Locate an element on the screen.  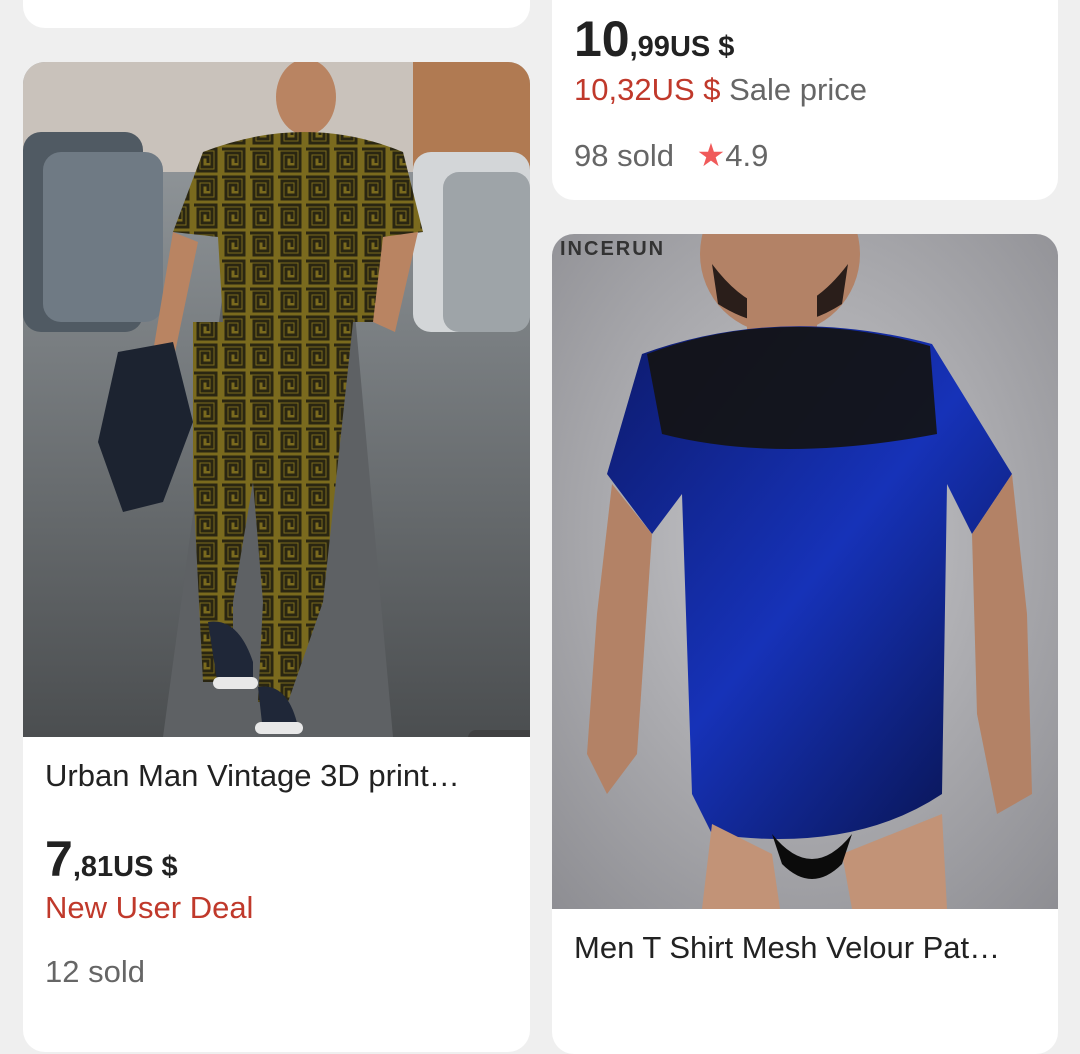
price: 7,81US $ is located at coordinates (111, 859).